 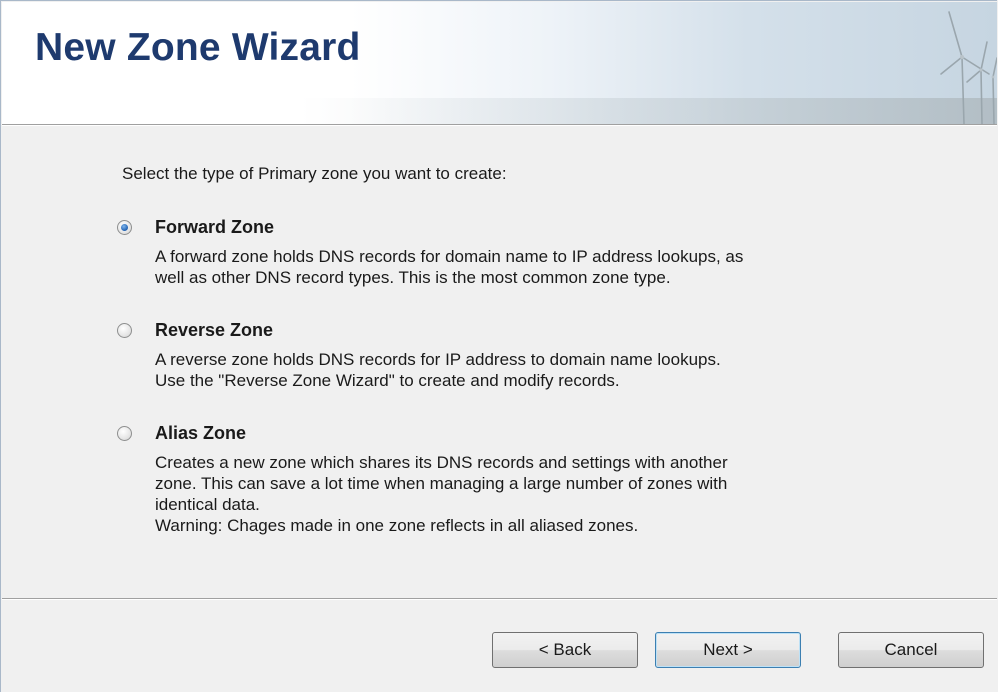 I want to click on alias-zone-radio, so click(x=124, y=433).